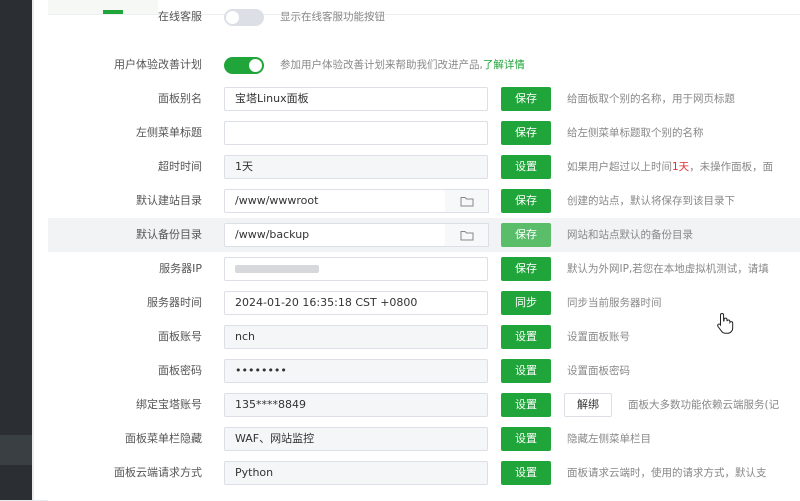 The width and height of the screenshot is (800, 501). What do you see at coordinates (169, 200) in the screenshot?
I see `default-site-dir-label: 默认建站目录` at bounding box center [169, 200].